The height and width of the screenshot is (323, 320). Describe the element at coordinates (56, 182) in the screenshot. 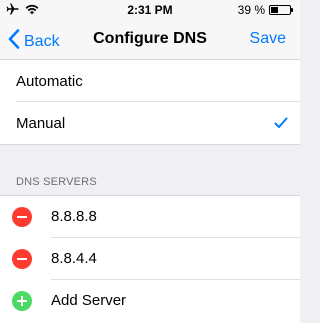

I see `section-header-dns-servers: DNS SERVERS` at that location.